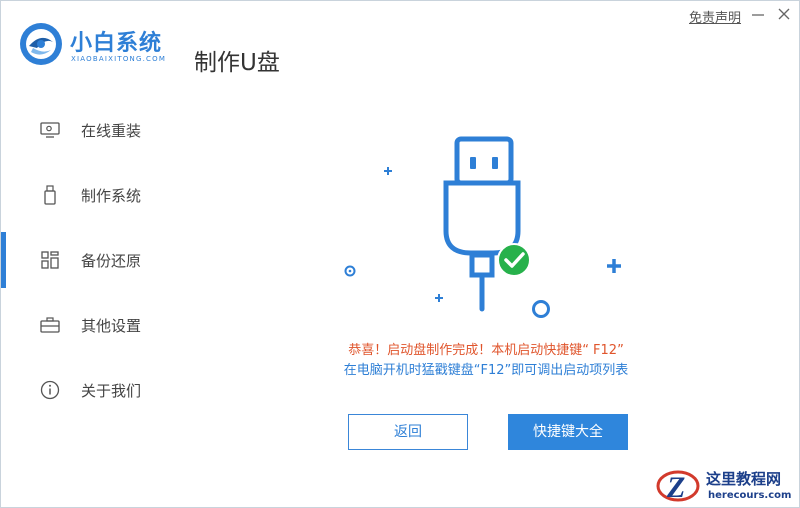 The height and width of the screenshot is (508, 800). I want to click on sidebar-item-label: 制作系统, so click(111, 196).